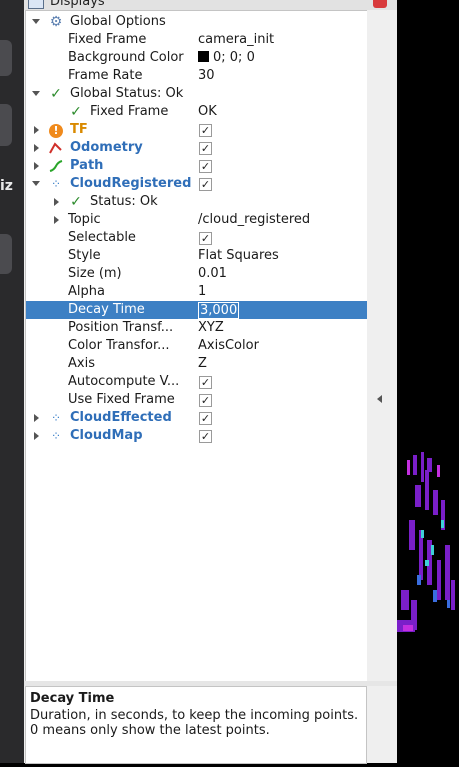 Image resolution: width=459 pixels, height=767 pixels. What do you see at coordinates (206, 75) in the screenshot?
I see `frame-rate-value: 30` at bounding box center [206, 75].